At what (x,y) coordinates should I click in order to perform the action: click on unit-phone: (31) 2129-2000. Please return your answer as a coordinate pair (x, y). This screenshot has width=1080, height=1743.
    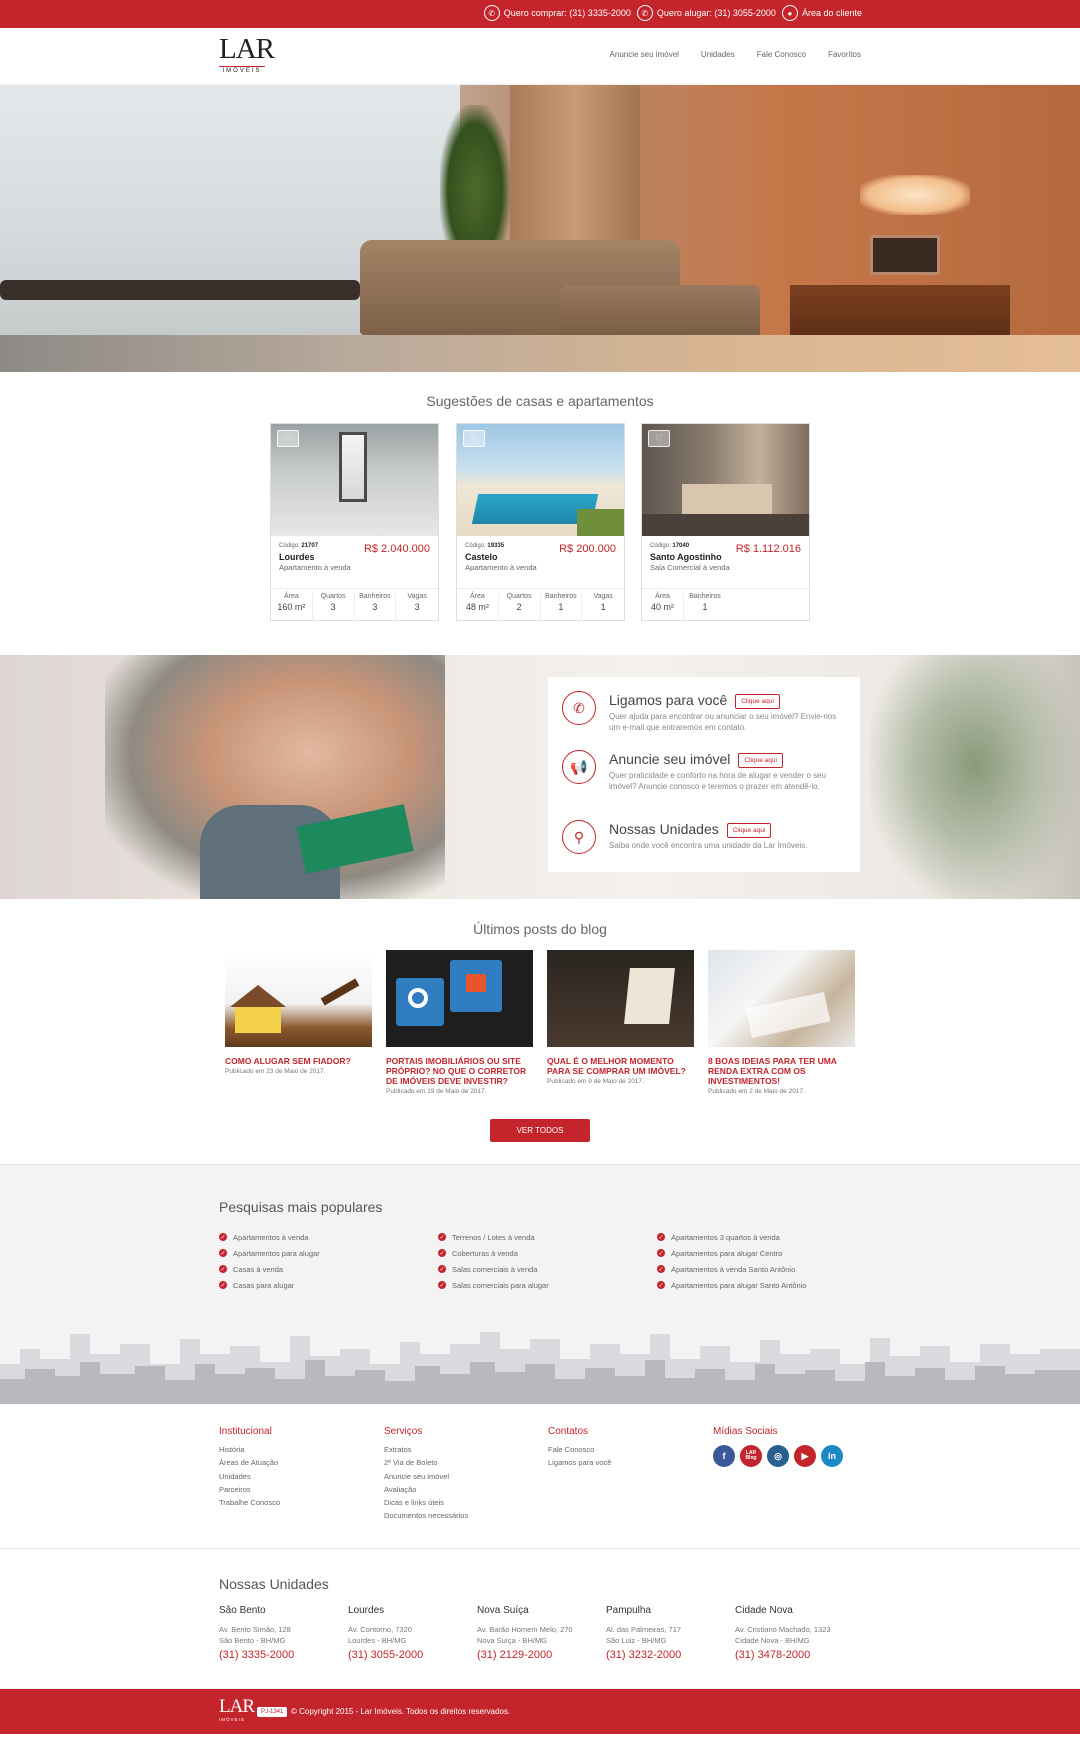
    Looking at the image, I should click on (539, 1655).